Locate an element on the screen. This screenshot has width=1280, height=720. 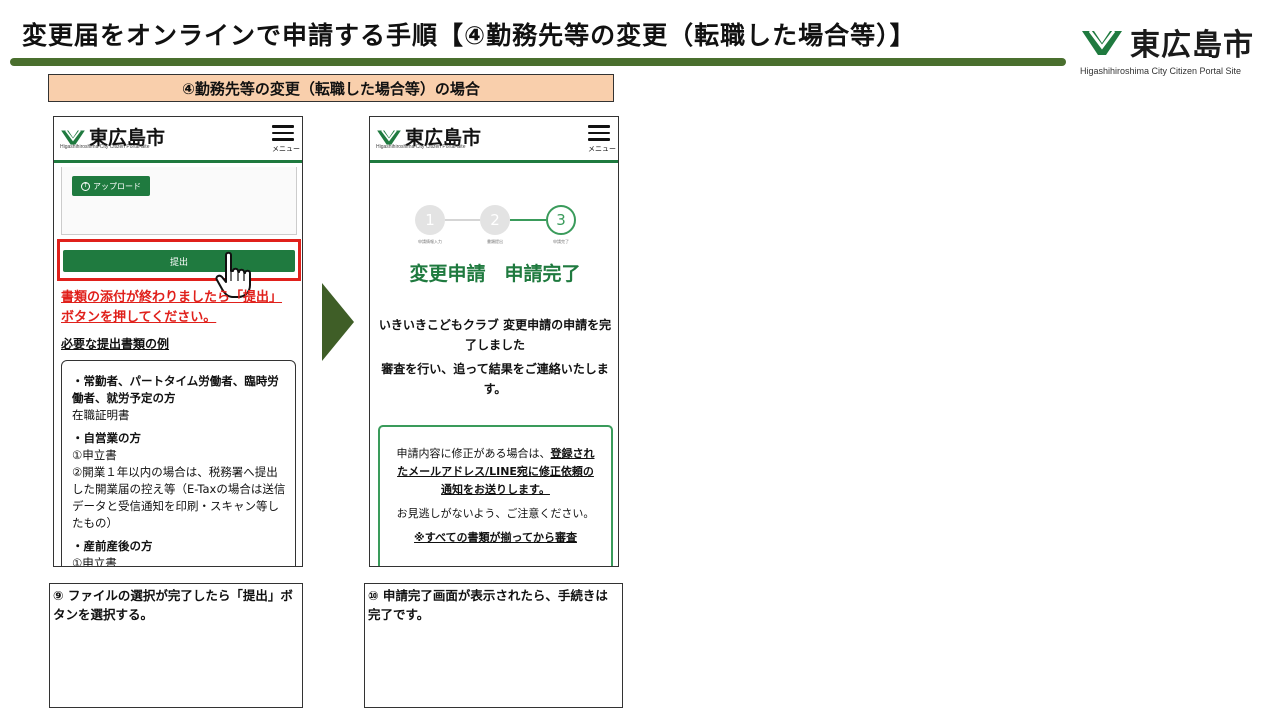
page-title: 変更届をオンラインで申請する手順【④勤務先等の変更（転職した場合等）】 is located at coordinates (469, 35).